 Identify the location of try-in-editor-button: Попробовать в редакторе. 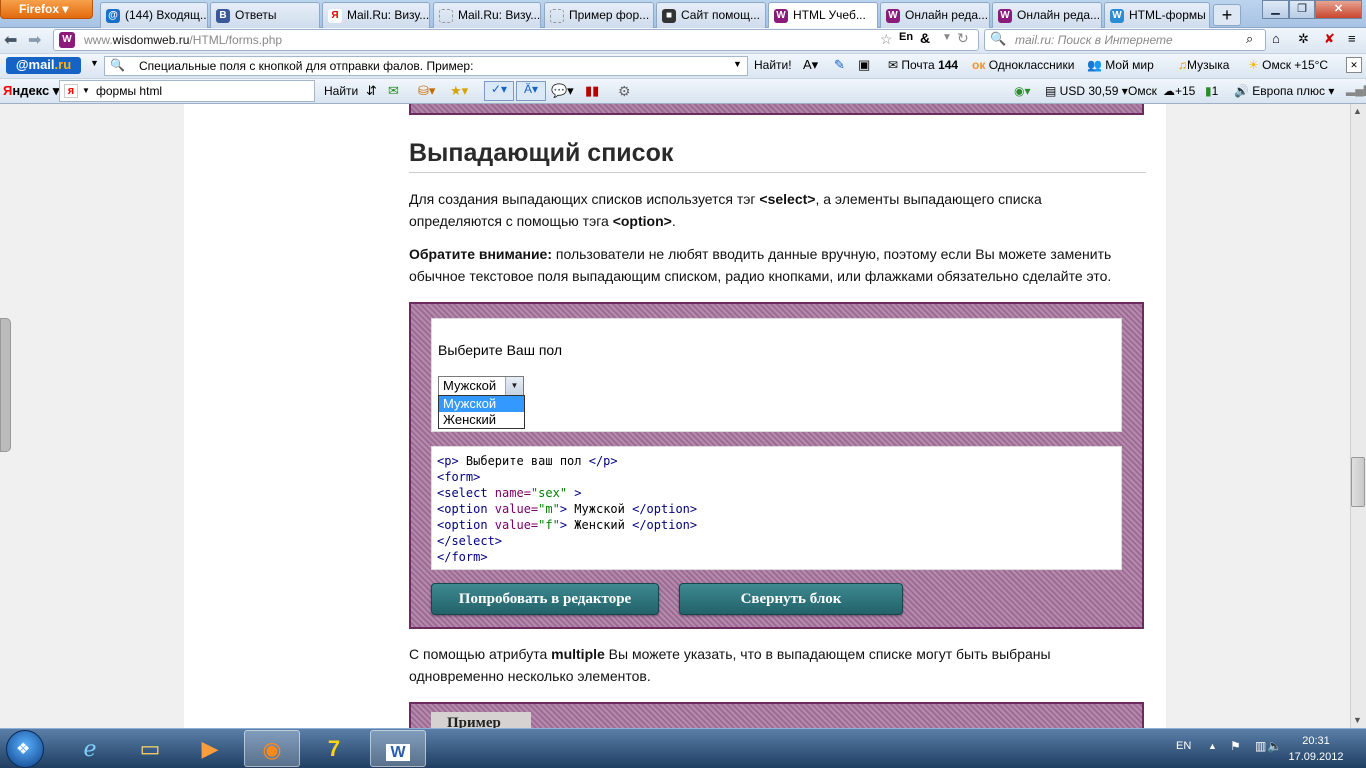
(545, 599).